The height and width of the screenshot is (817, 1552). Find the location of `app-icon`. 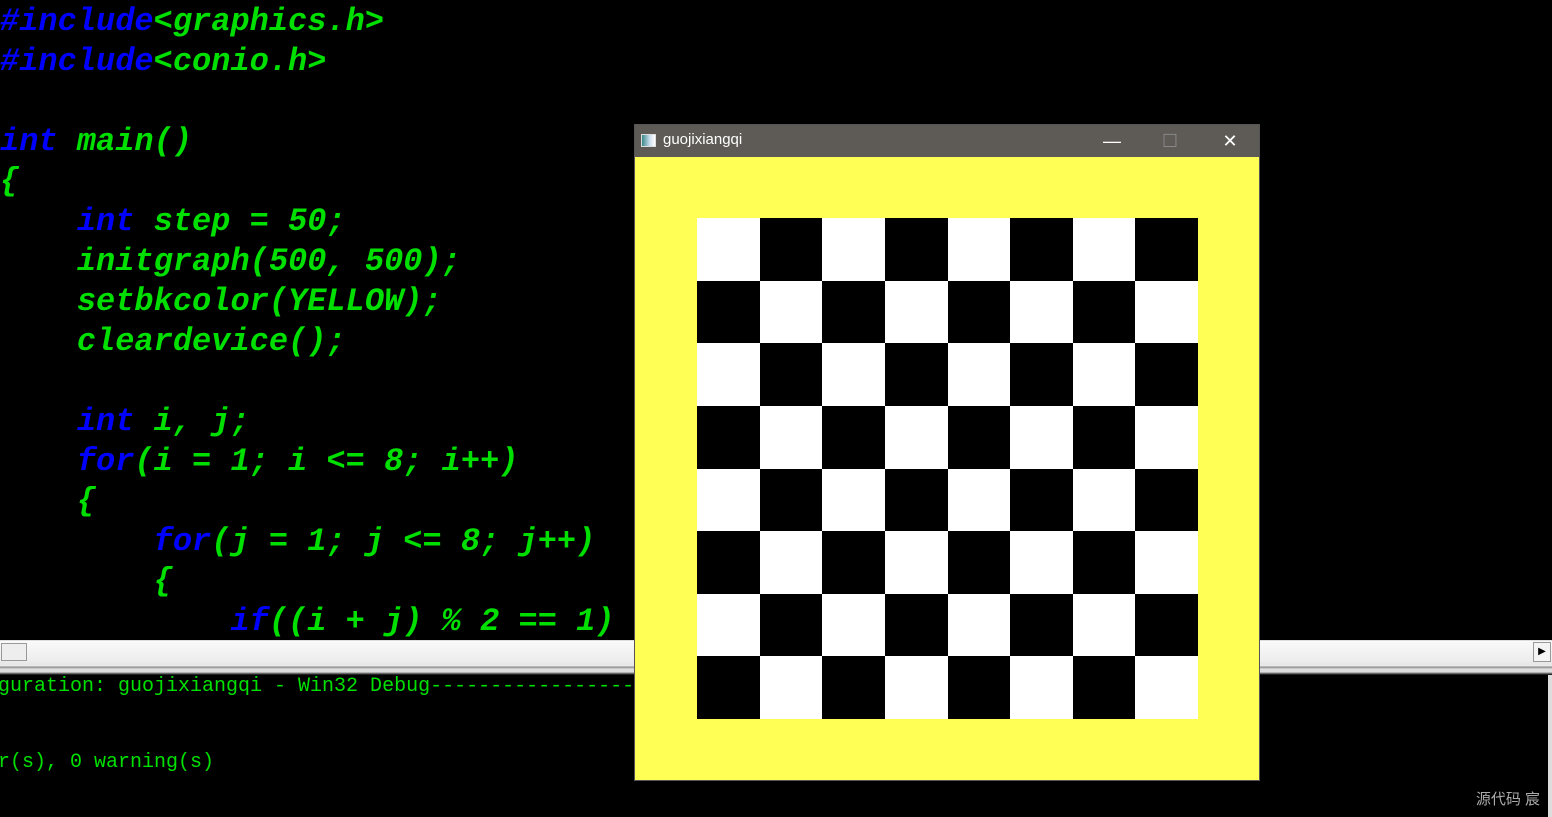

app-icon is located at coordinates (648, 140).